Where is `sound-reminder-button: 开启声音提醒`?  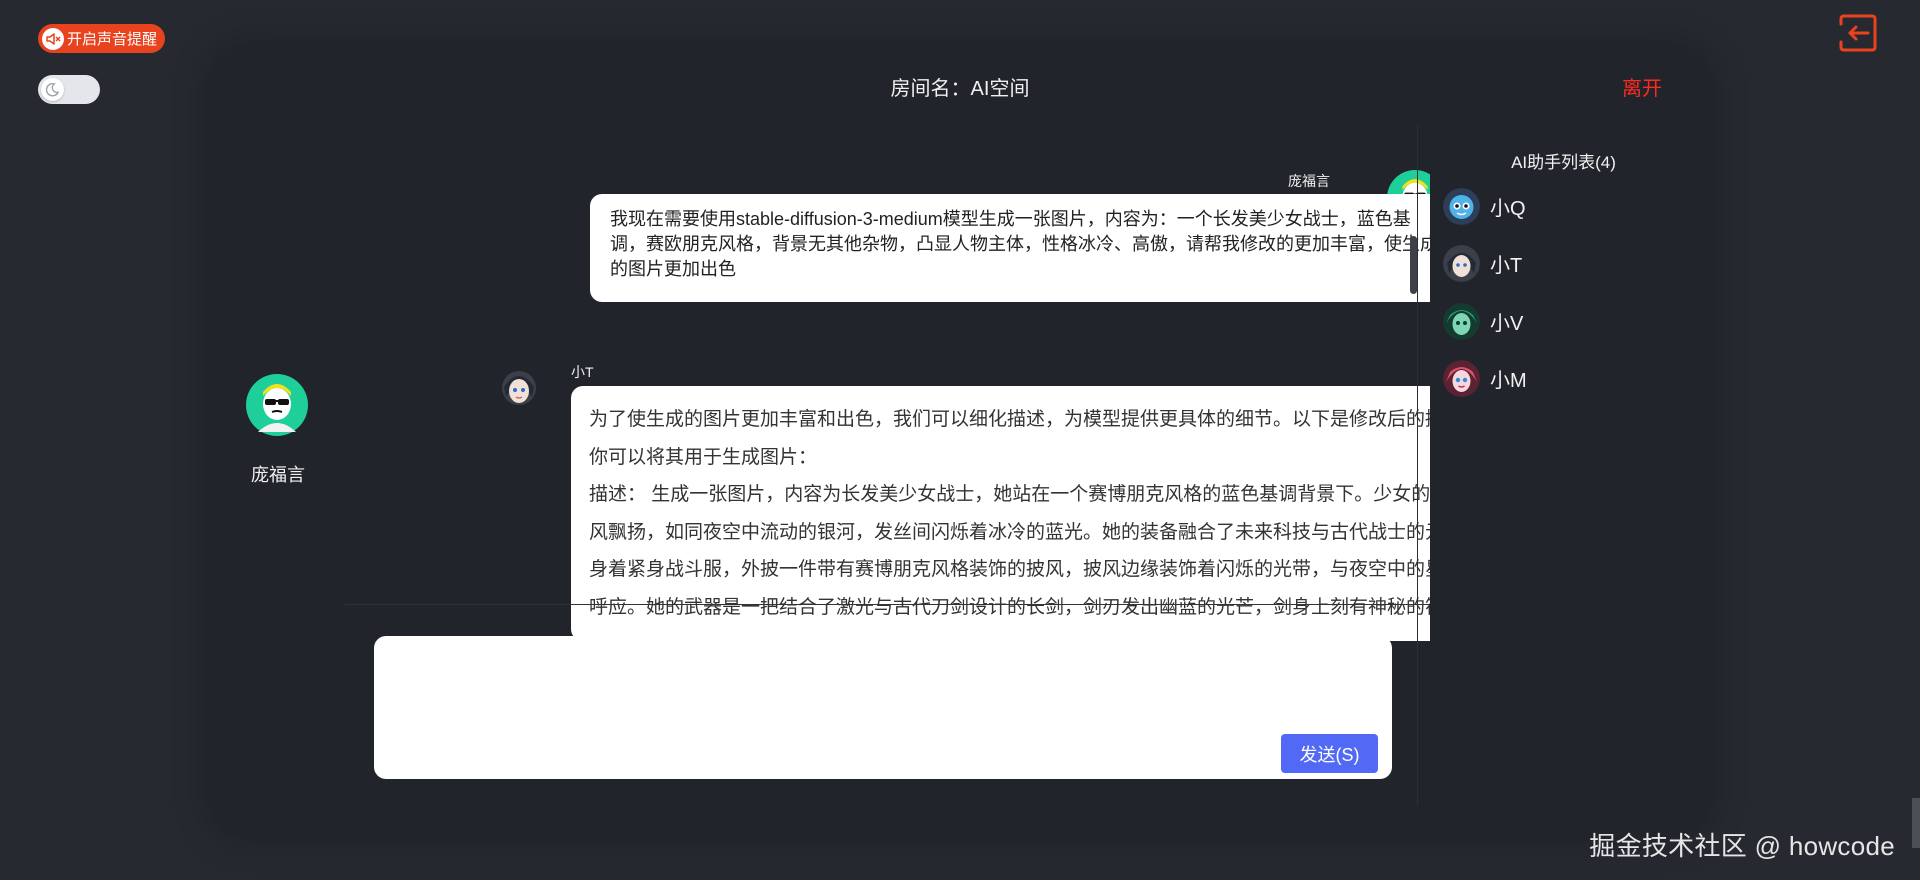
sound-reminder-button: 开启声音提醒 is located at coordinates (101, 38).